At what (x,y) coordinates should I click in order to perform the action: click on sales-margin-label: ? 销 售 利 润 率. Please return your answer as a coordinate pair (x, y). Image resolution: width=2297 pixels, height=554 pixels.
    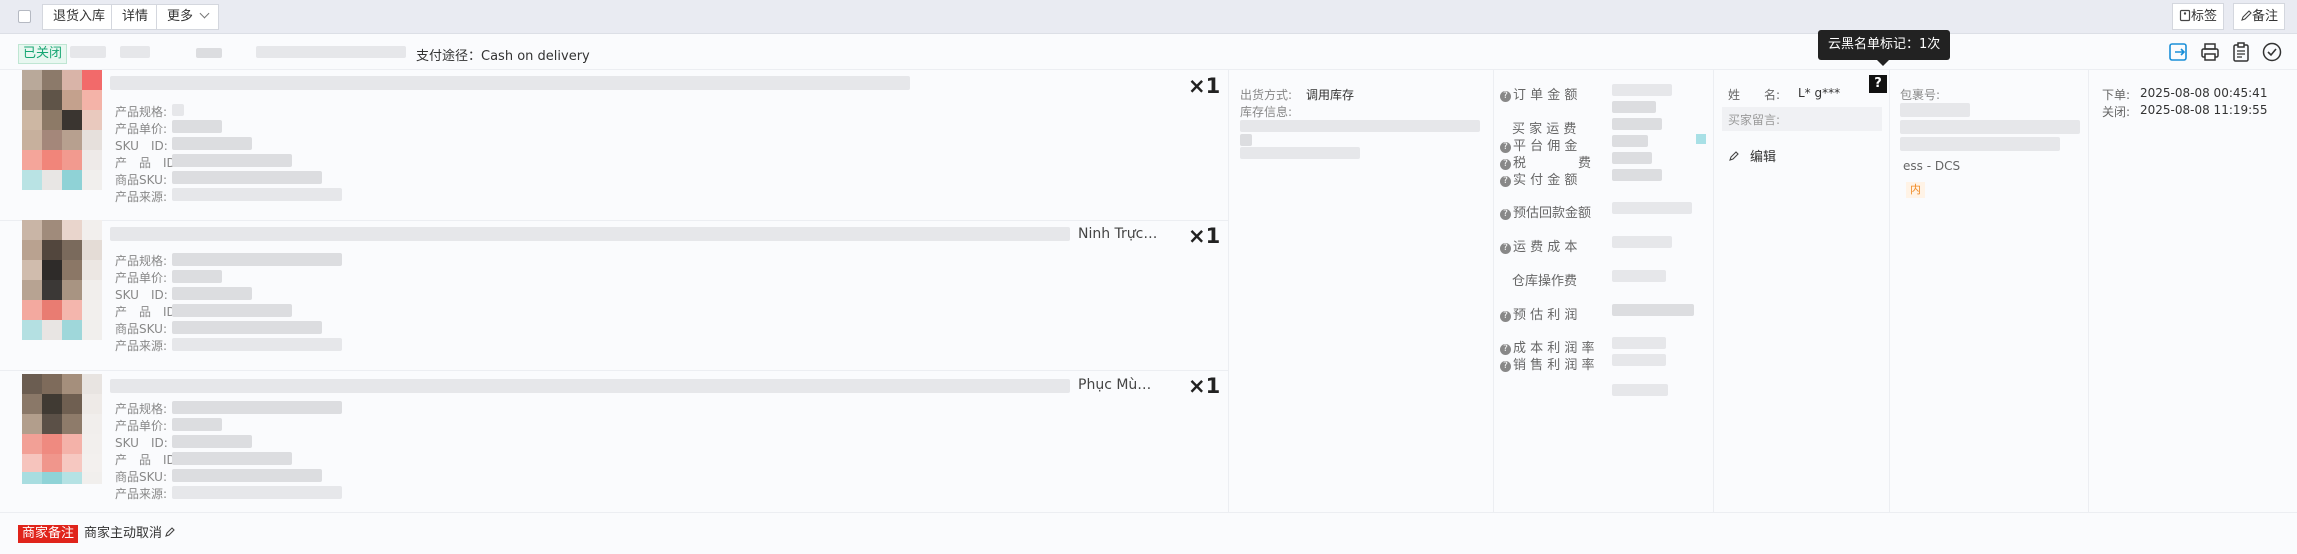
    Looking at the image, I should click on (1547, 363).